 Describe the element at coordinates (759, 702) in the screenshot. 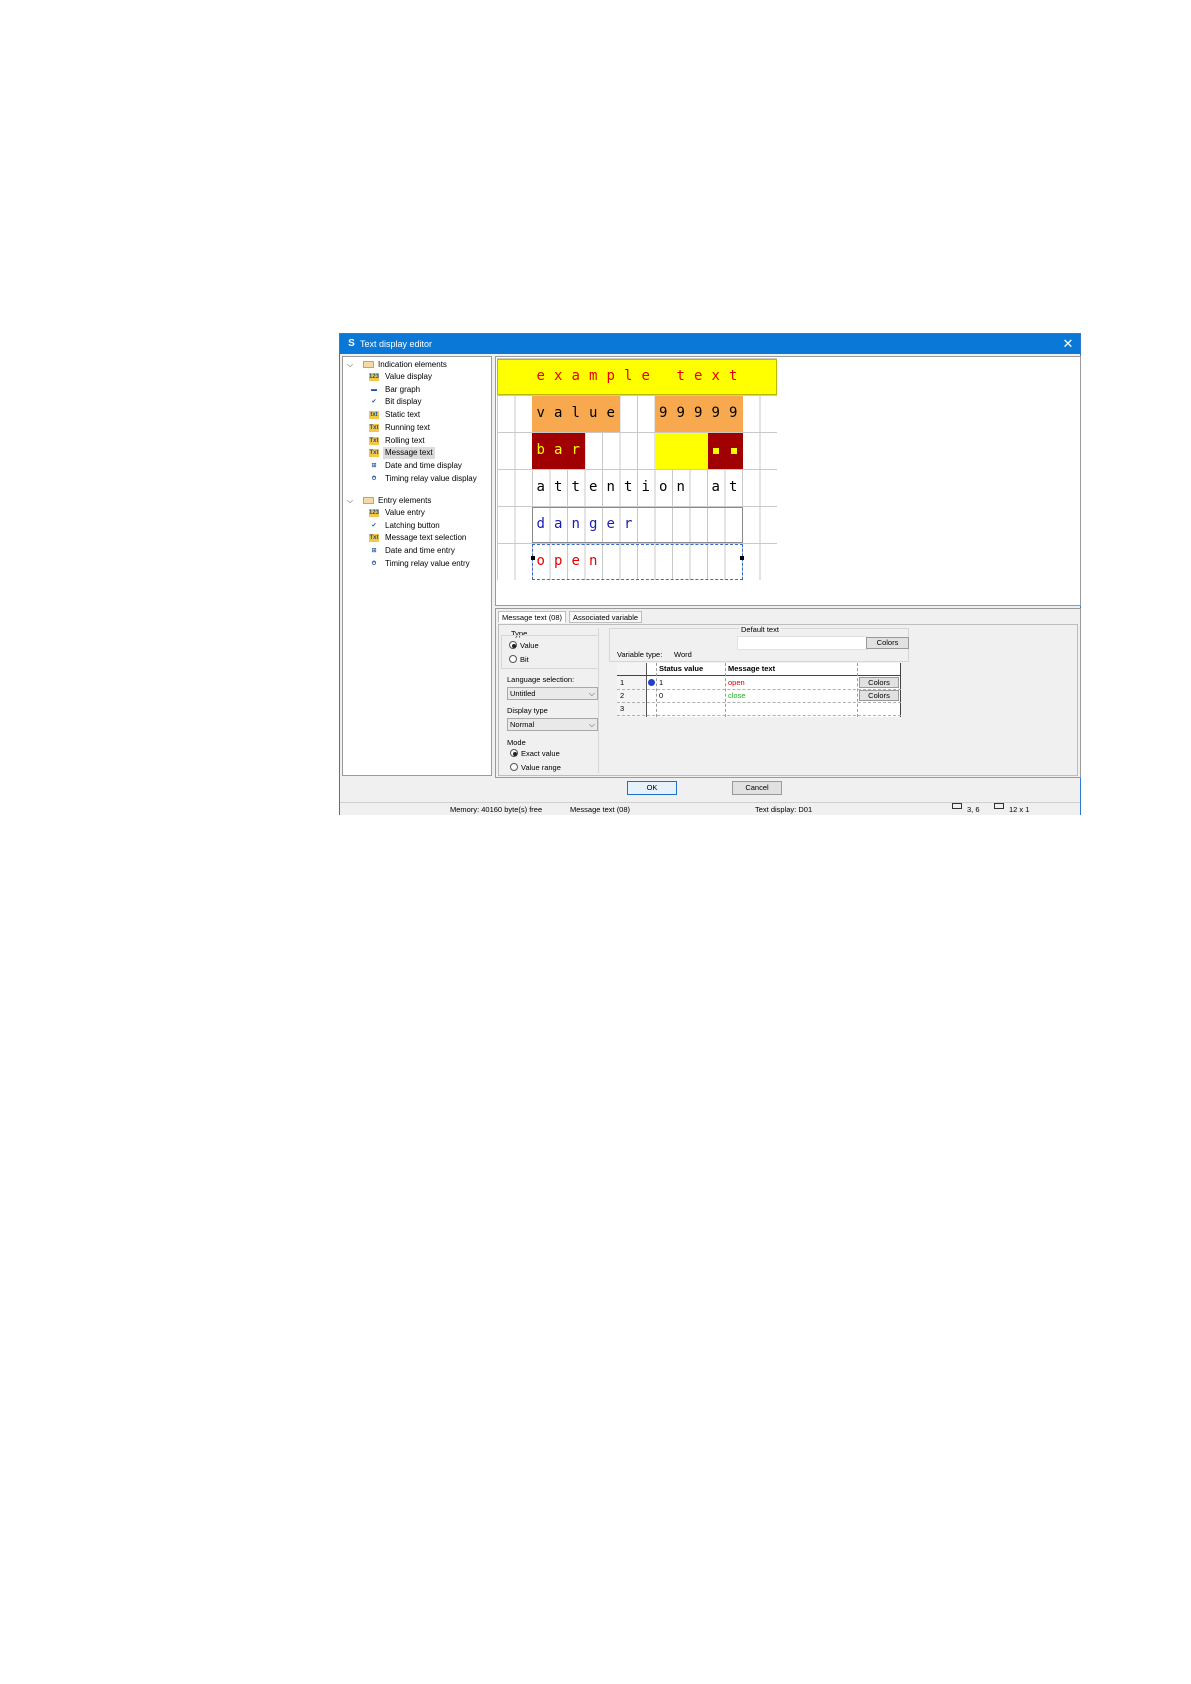

I see `table-row-divider` at that location.